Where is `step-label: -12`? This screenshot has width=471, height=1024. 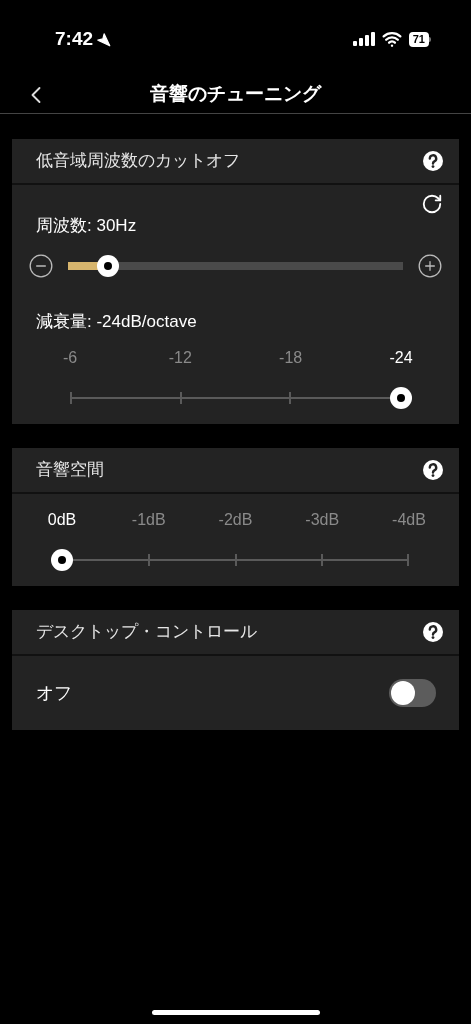
step-label: -12 is located at coordinates (180, 358).